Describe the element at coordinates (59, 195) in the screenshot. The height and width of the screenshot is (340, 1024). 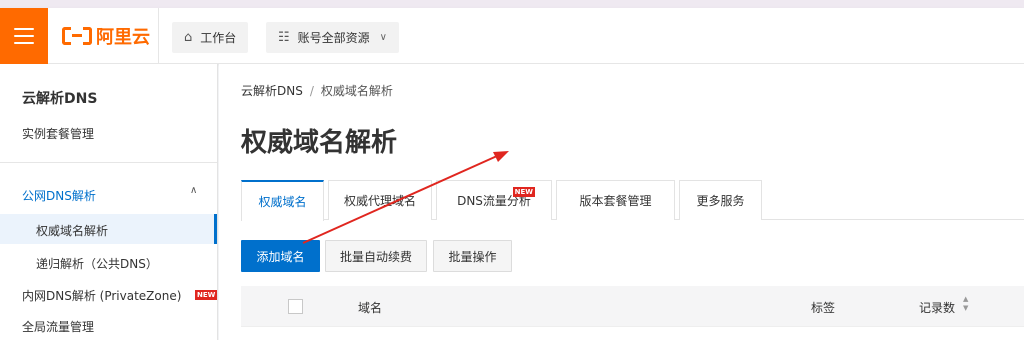
I see `sidebar-group-public-dns: 公网DNS解析` at that location.